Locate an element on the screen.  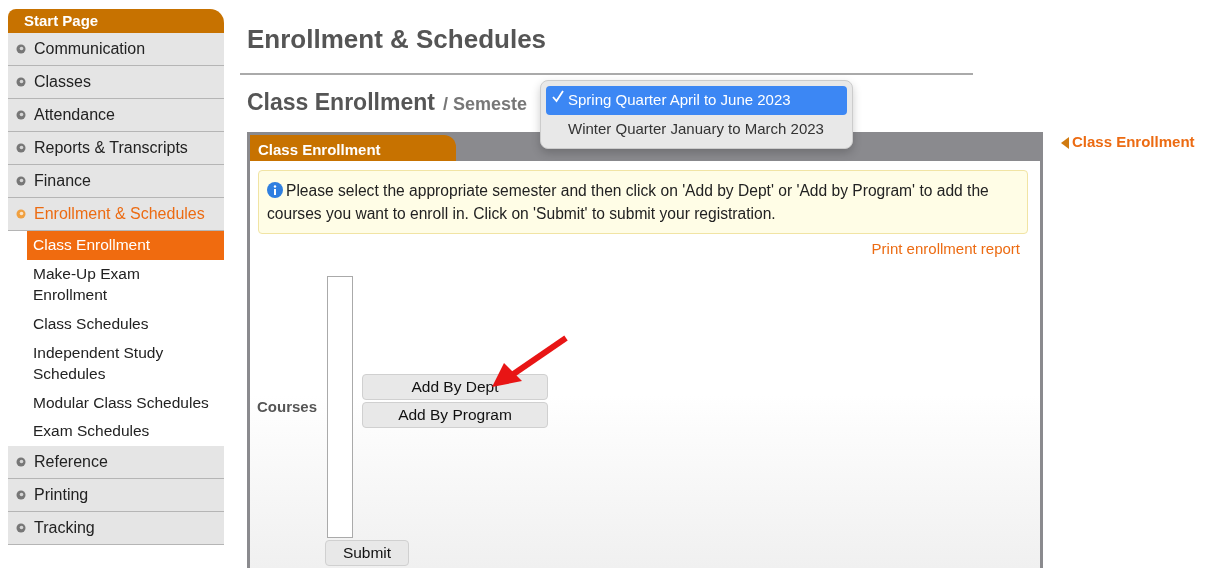
caret-icon is located at coordinates (1065, 142).